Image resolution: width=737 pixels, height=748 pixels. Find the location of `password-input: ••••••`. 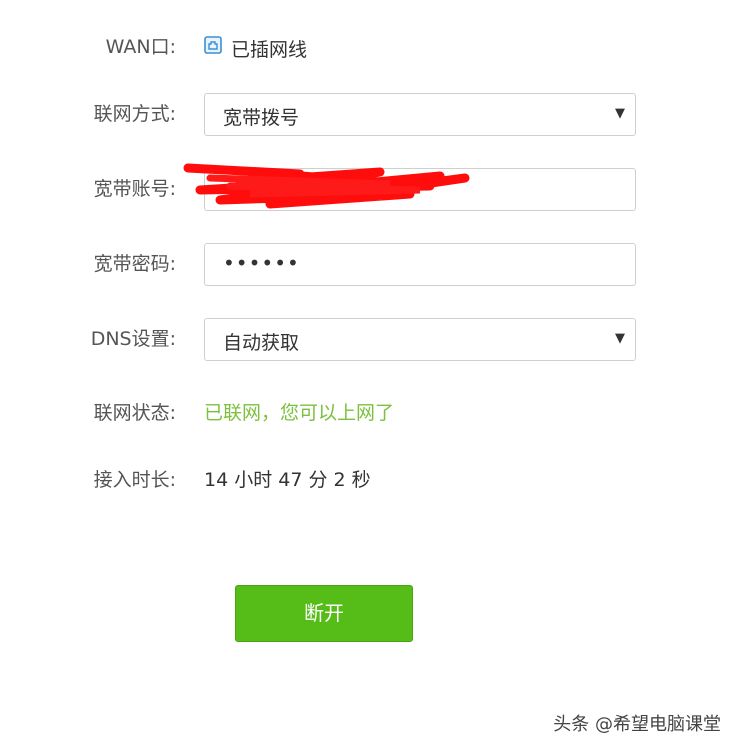

password-input: •••••• is located at coordinates (420, 264).